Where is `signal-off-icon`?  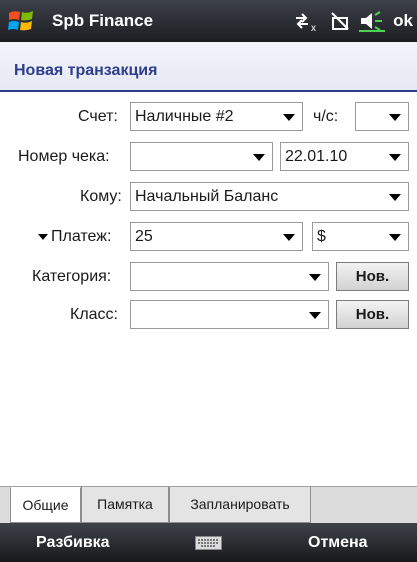
signal-off-icon is located at coordinates (340, 21).